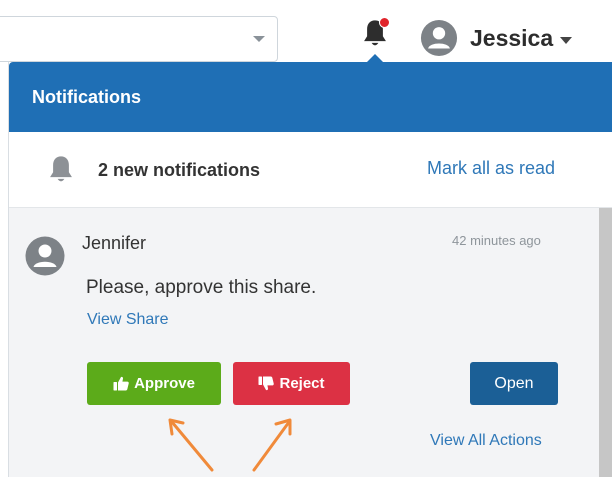 Image resolution: width=612 pixels, height=477 pixels. What do you see at coordinates (61, 169) in the screenshot?
I see `bell-icon` at bounding box center [61, 169].